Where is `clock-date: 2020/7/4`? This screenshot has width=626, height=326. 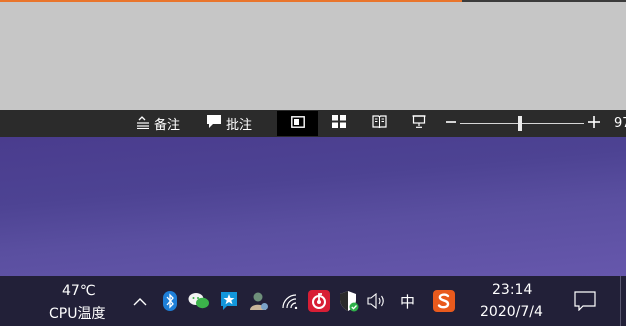 clock-date: 2020/7/4 is located at coordinates (511, 312).